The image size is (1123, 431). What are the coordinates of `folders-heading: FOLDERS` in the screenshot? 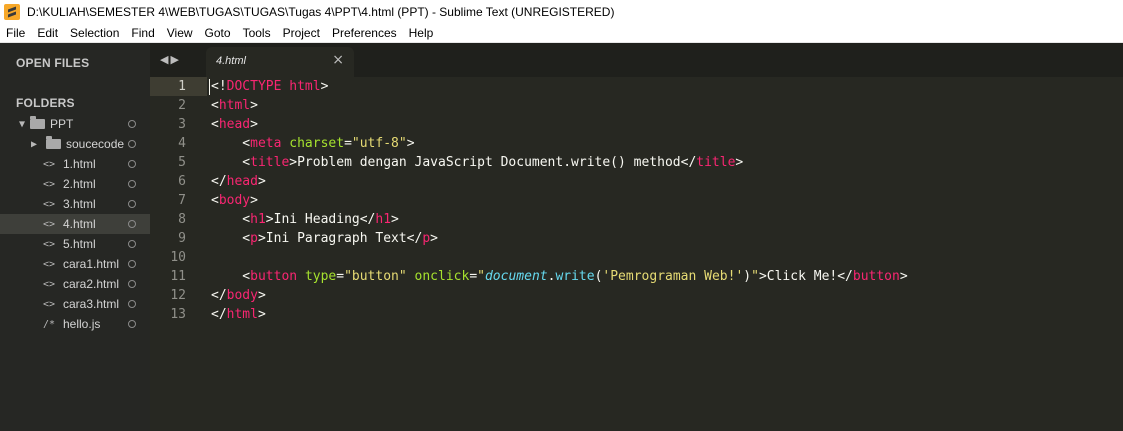 It's located at (45, 103).